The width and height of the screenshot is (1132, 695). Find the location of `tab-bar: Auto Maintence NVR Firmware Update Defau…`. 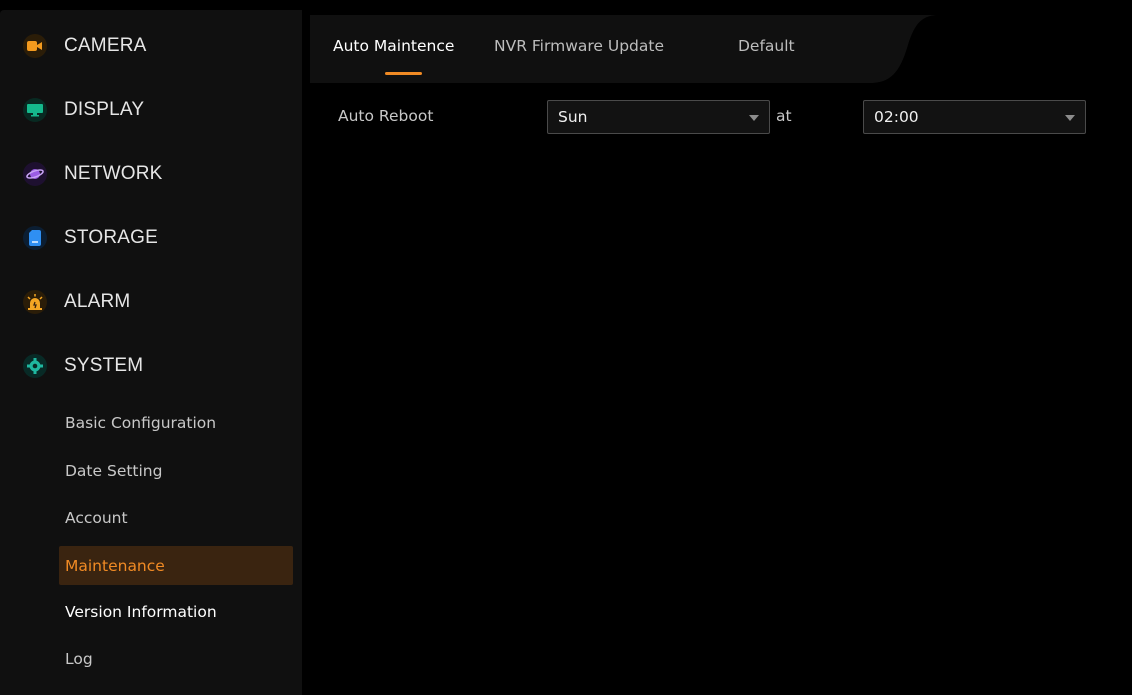

tab-bar: Auto Maintence NVR Firmware Update Defau… is located at coordinates (720, 49).